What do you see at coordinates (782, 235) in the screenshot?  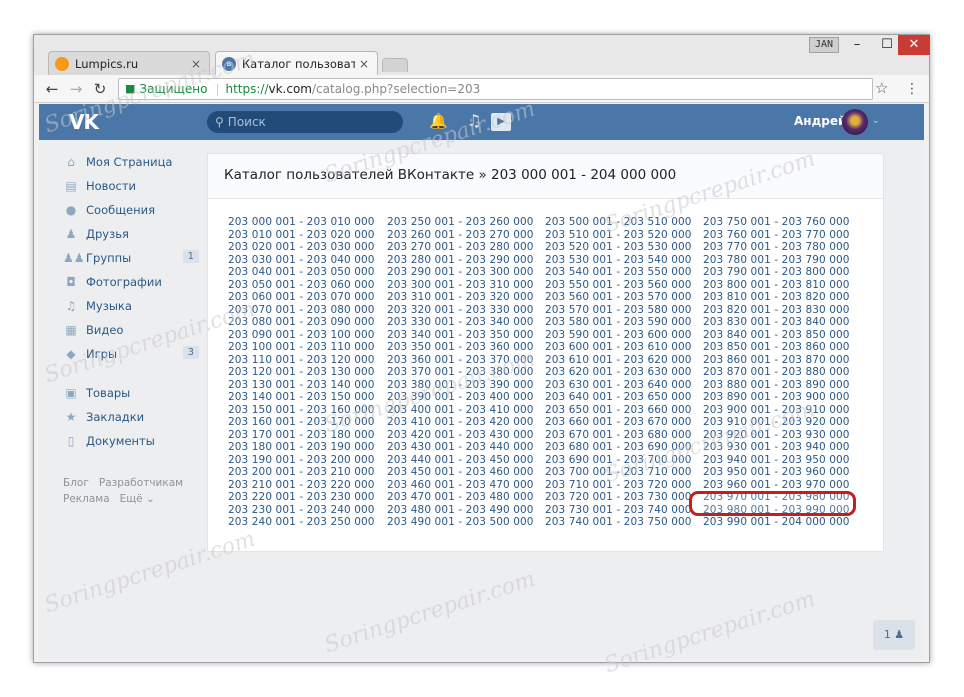 I see `catalog-range-link: 203 760 001 - 203 770 000` at bounding box center [782, 235].